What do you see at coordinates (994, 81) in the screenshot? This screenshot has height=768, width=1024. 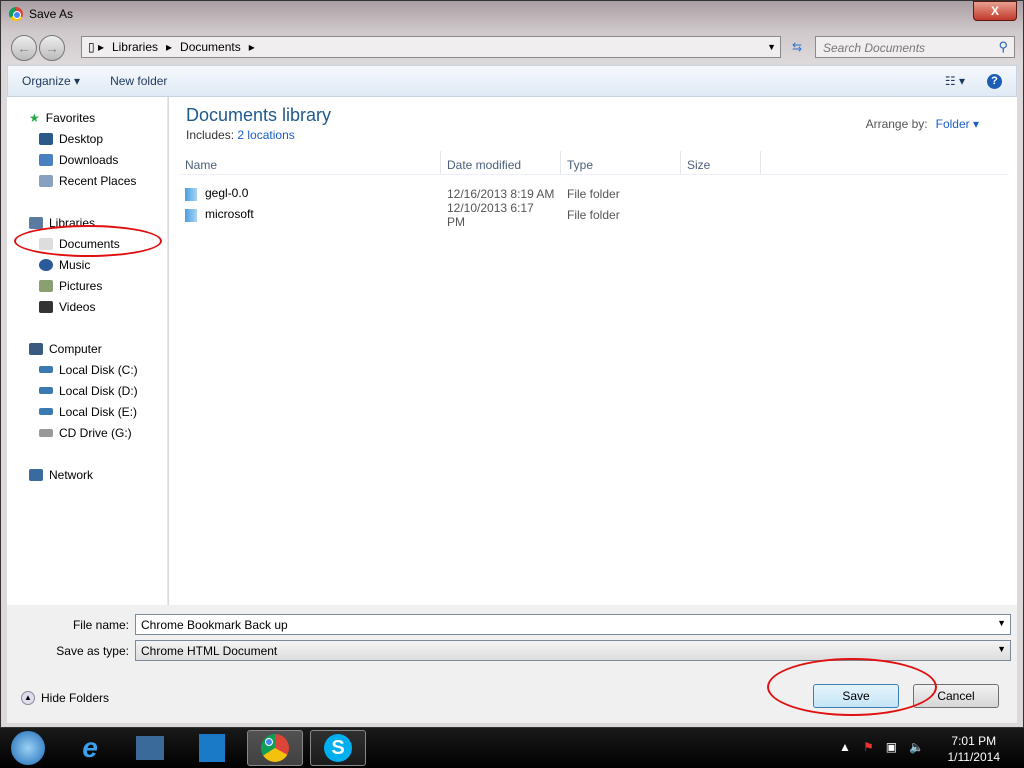 I see `help-icon: ?` at bounding box center [994, 81].